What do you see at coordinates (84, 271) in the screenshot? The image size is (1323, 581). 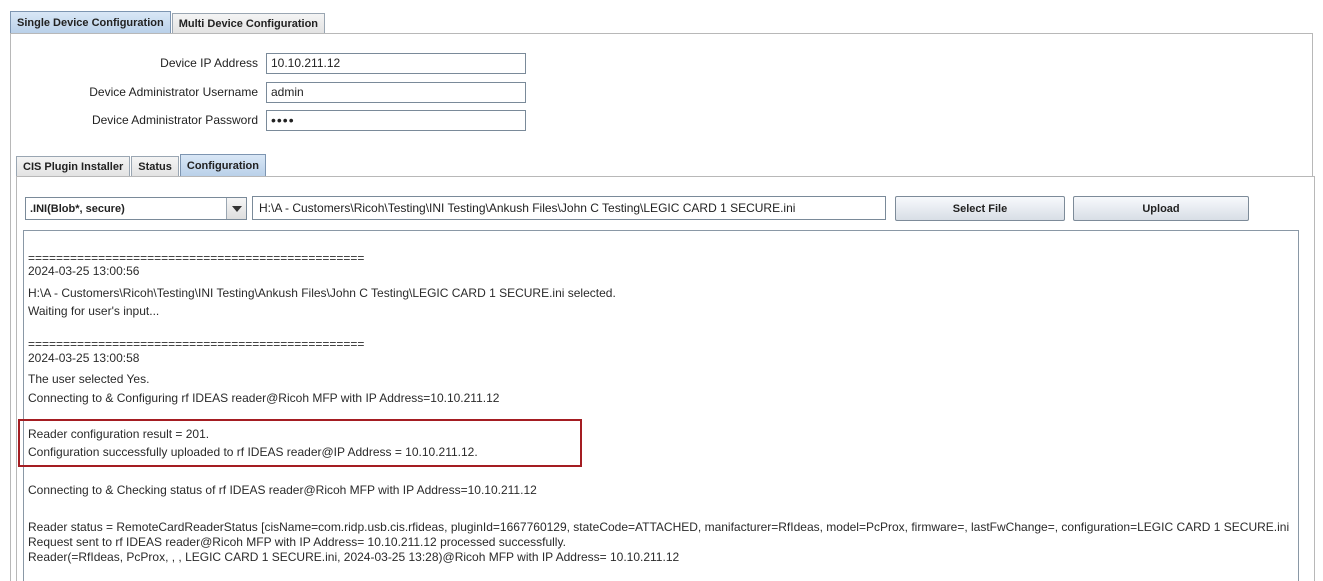 I see `log-line: 2024-03-25 13:00:56` at bounding box center [84, 271].